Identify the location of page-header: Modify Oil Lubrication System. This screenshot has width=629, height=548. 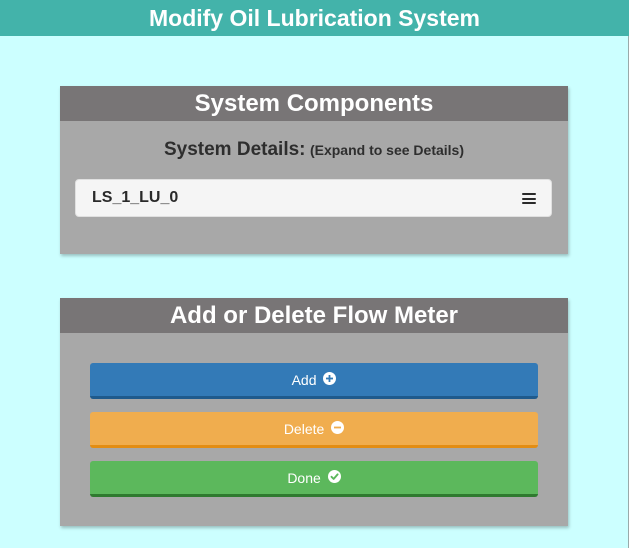
(314, 18).